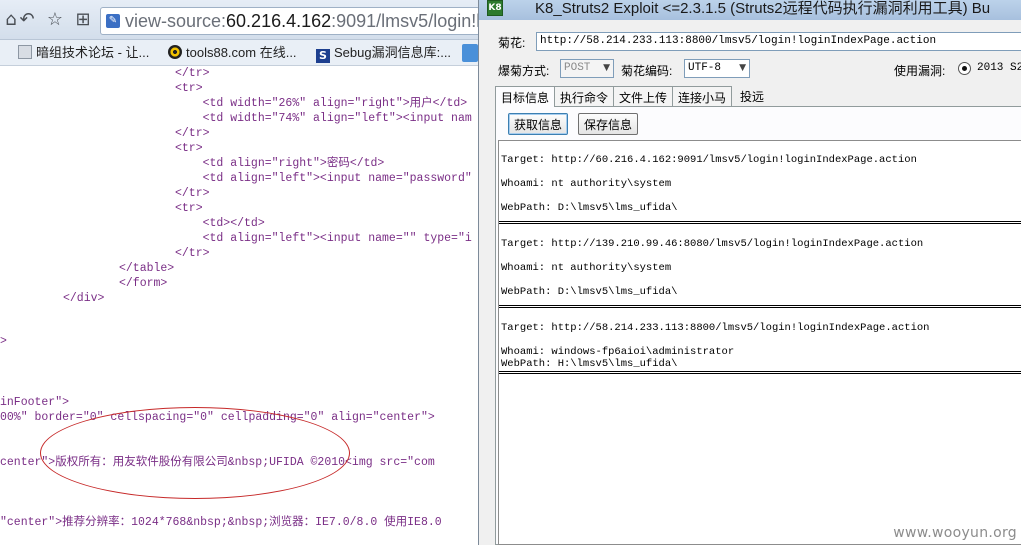 The height and width of the screenshot is (545, 1021). What do you see at coordinates (955, 533) in the screenshot?
I see `watermark: www.wooyun.org` at bounding box center [955, 533].